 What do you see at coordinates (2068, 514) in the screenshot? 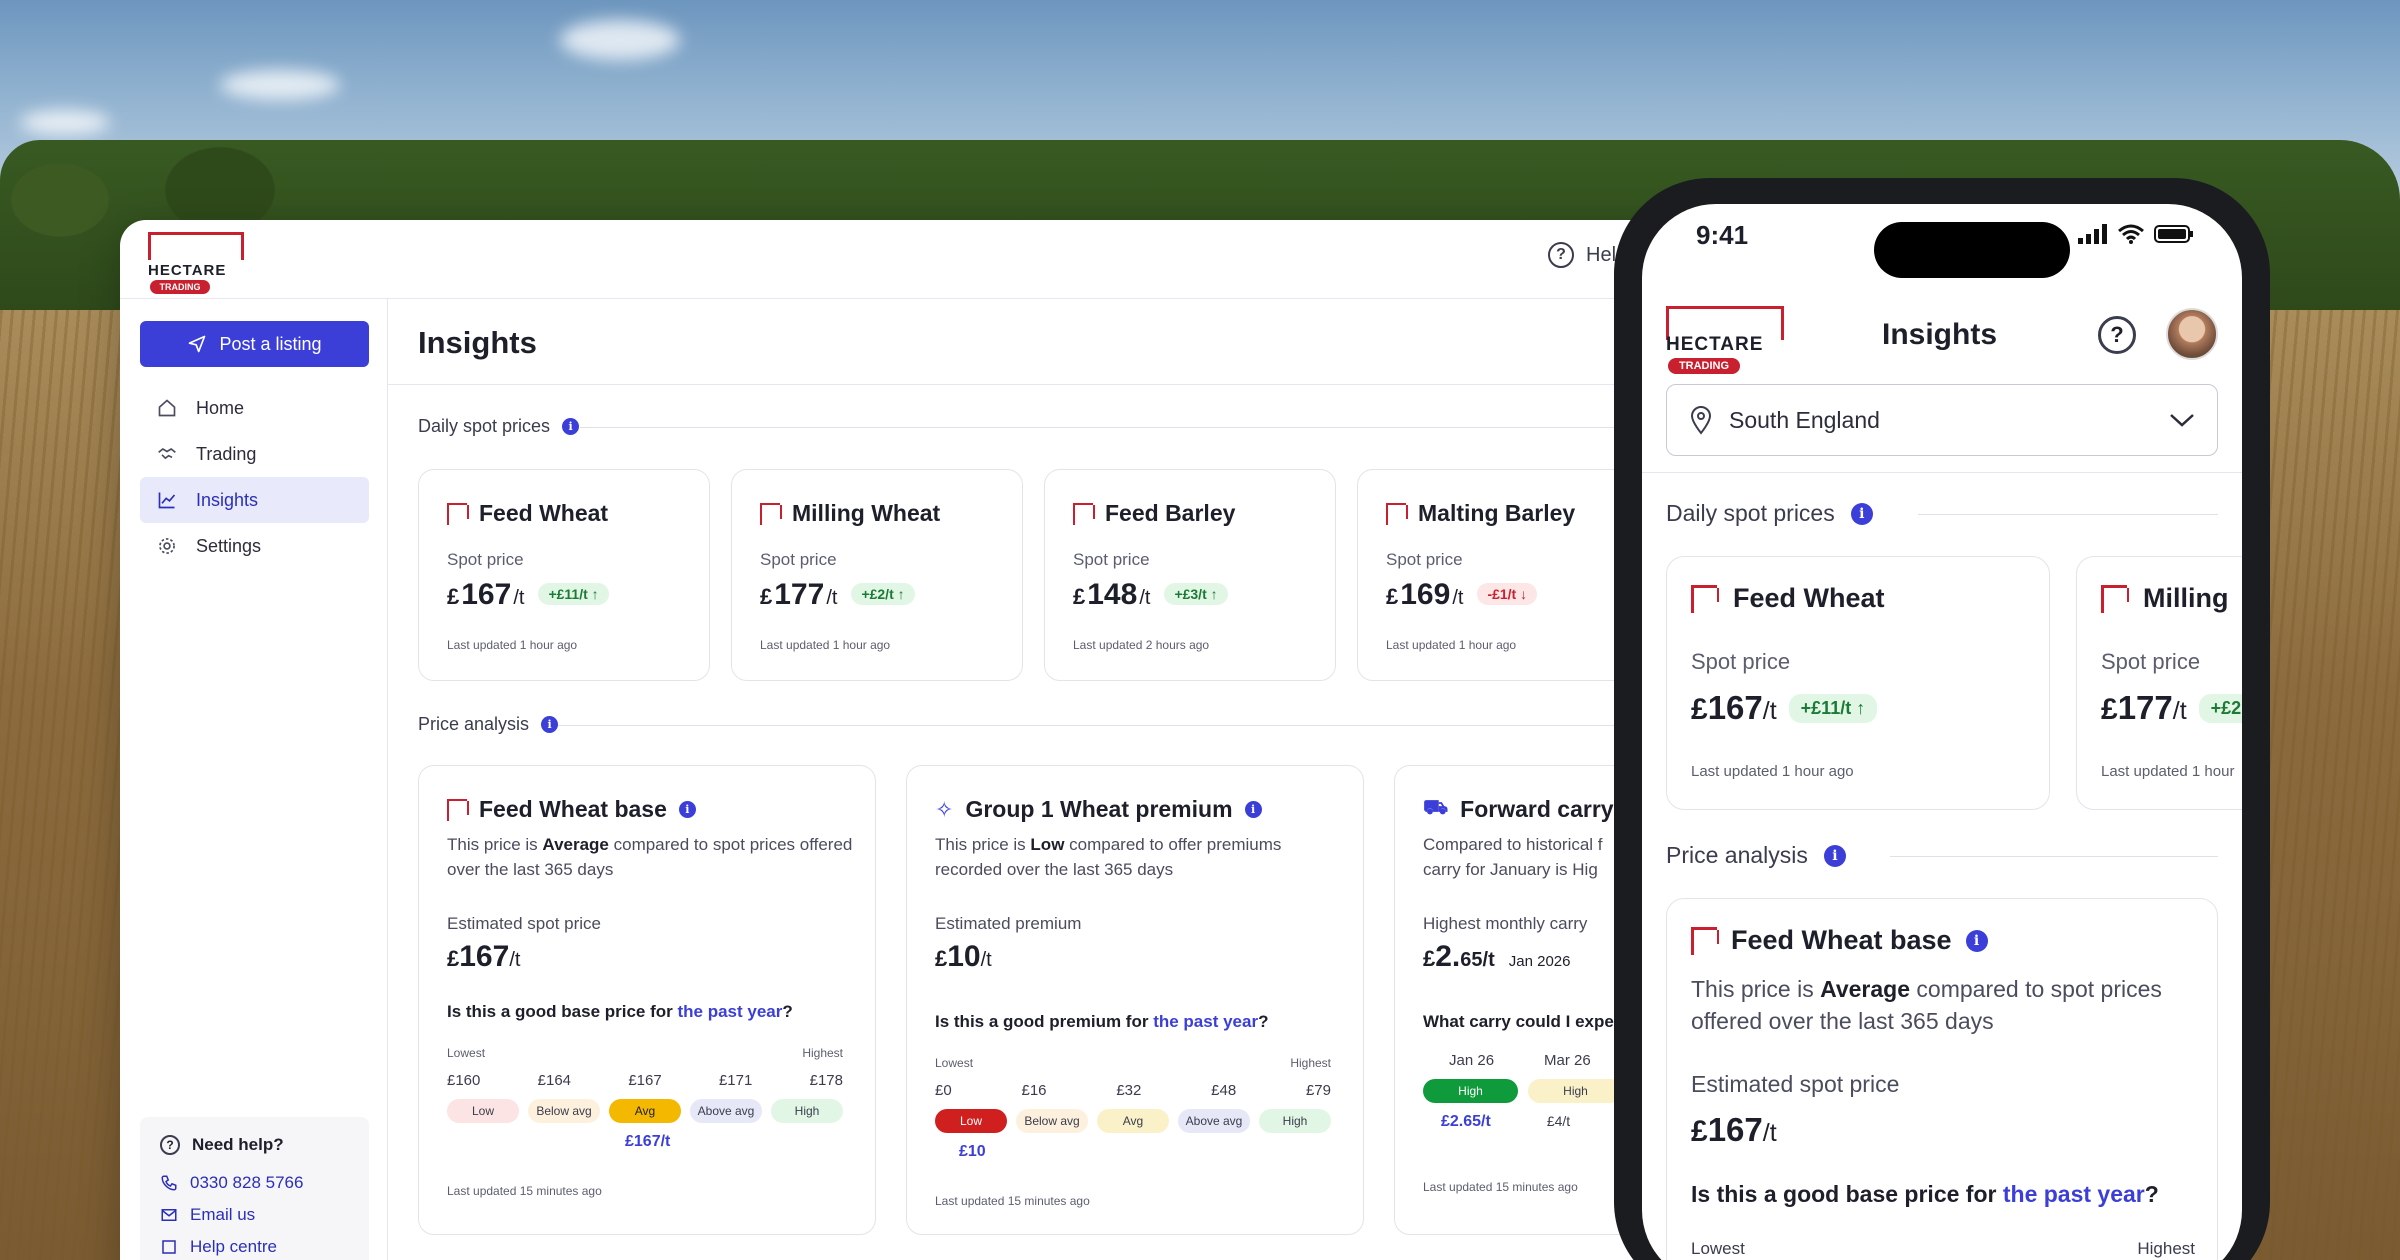
I see `divider` at bounding box center [2068, 514].